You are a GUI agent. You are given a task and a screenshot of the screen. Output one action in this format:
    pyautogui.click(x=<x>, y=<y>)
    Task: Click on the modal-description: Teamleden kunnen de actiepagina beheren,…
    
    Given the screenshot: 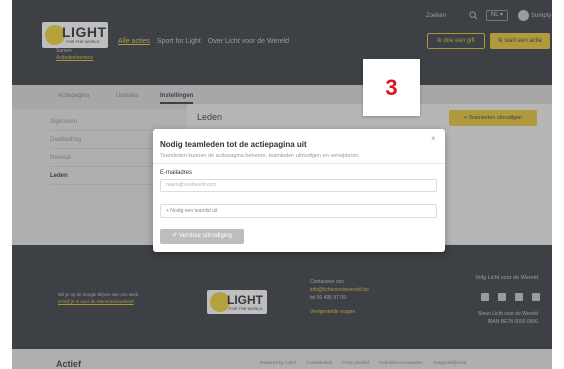 What is the action you would take?
    pyautogui.click(x=260, y=156)
    